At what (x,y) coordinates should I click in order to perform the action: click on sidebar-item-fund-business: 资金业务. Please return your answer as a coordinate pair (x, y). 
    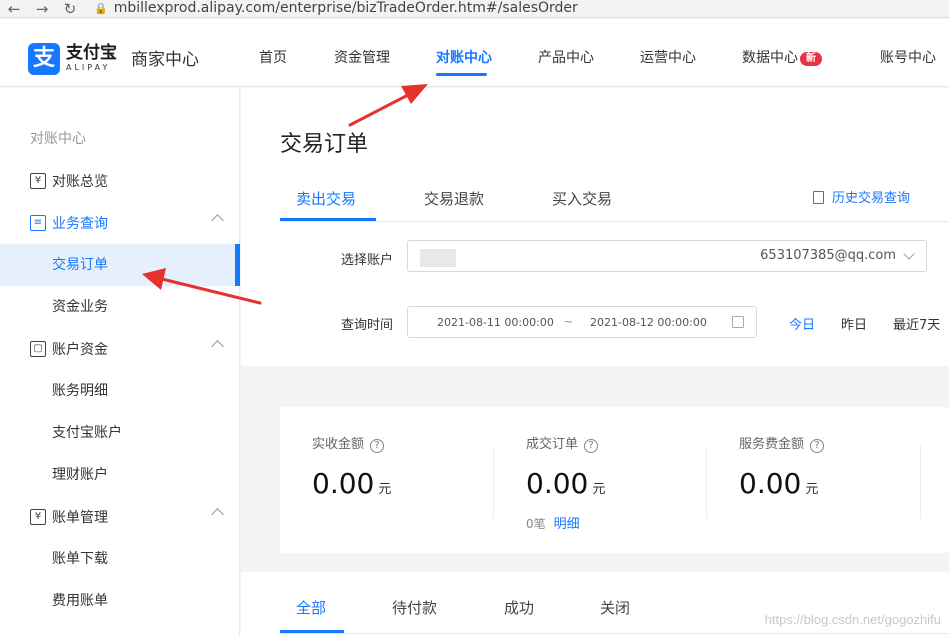
    Looking at the image, I should click on (120, 307).